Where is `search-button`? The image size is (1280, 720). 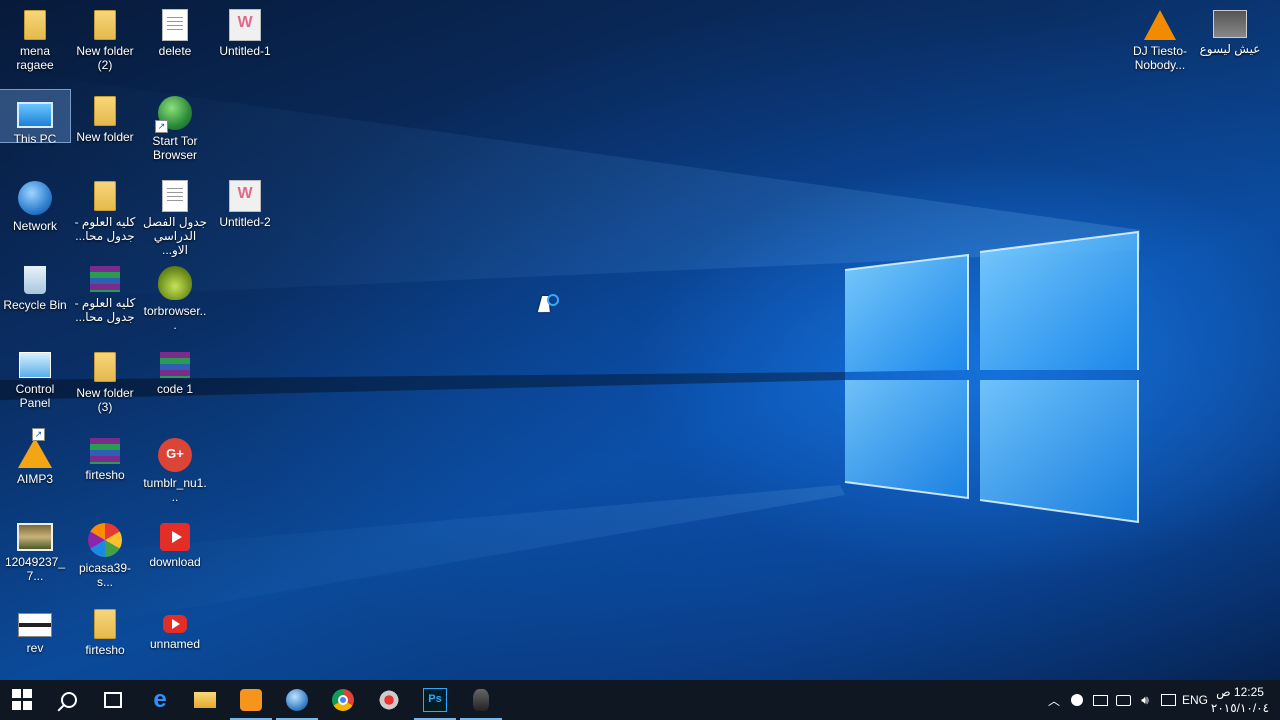 search-button is located at coordinates (69, 700).